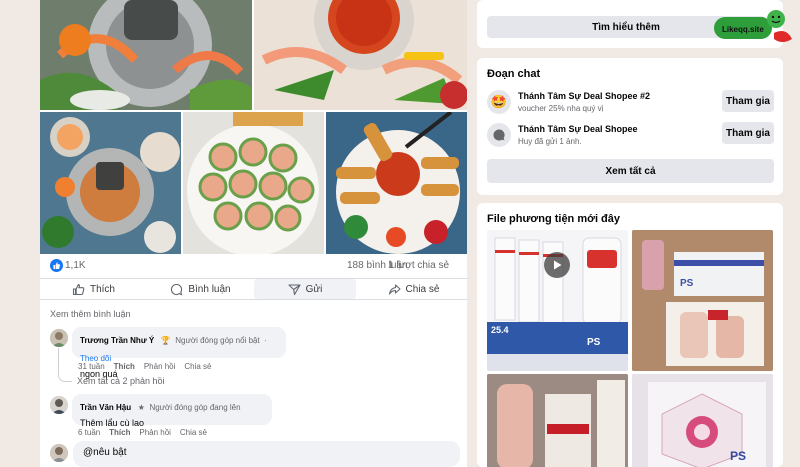  I want to click on chat-name: Thánh Tâm Sự Deal Shopee, so click(578, 129).